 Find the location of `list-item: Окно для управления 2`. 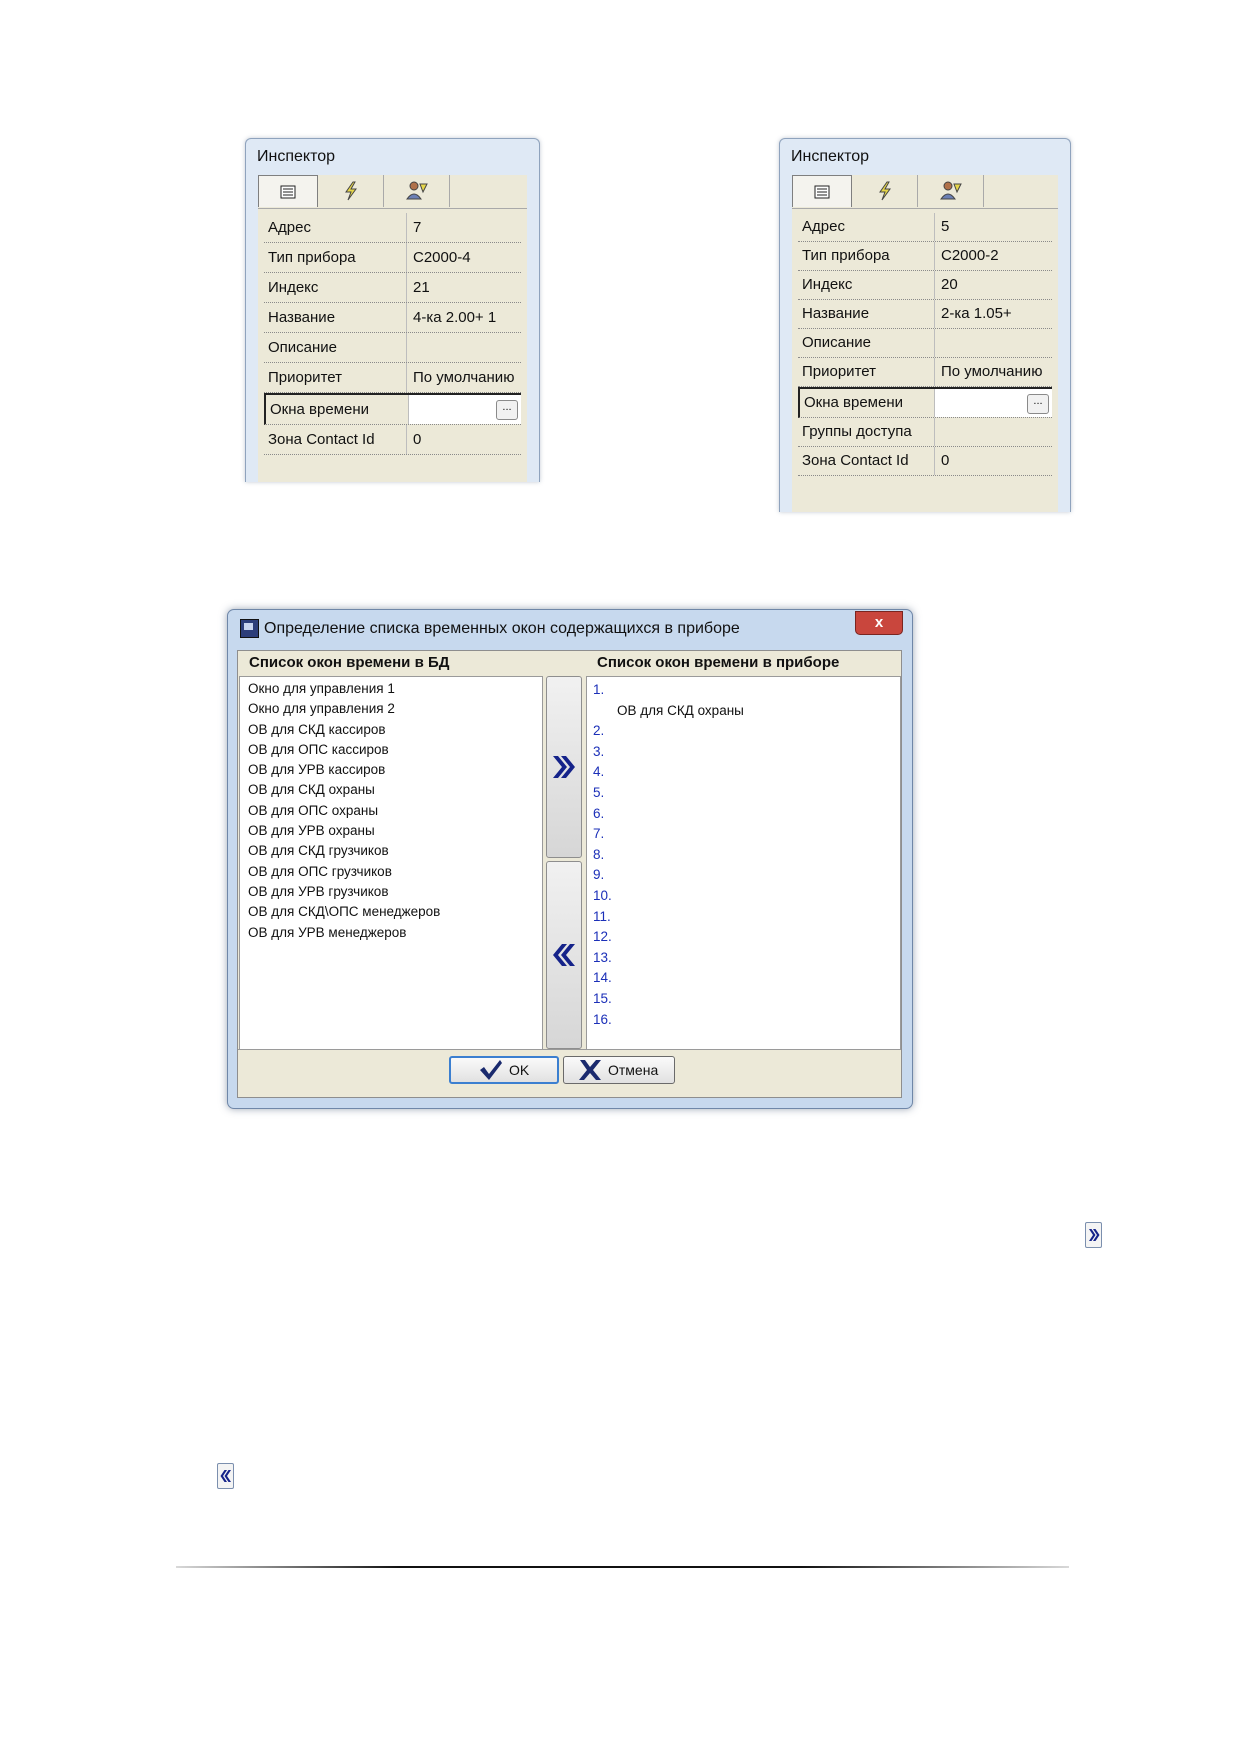

list-item: Окно для управления 2 is located at coordinates (391, 709).